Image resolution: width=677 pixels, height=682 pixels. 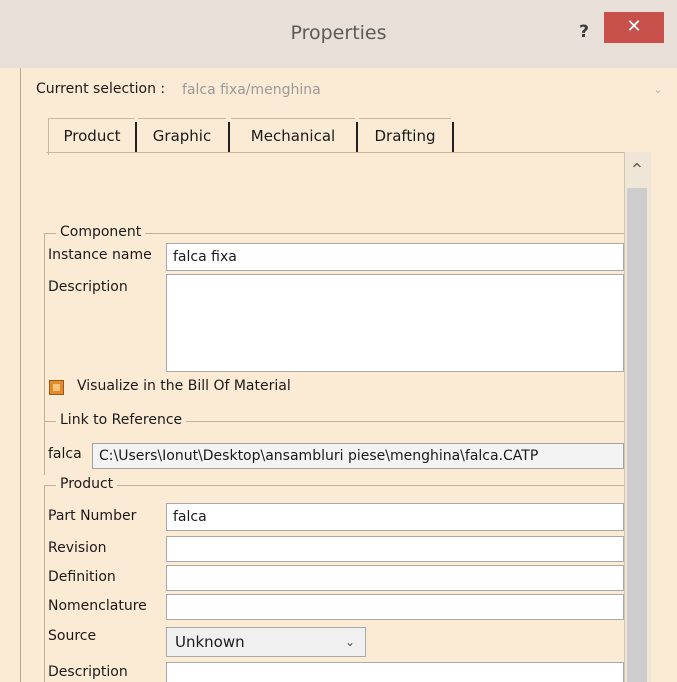 I want to click on component-group-border, so click(x=44, y=330).